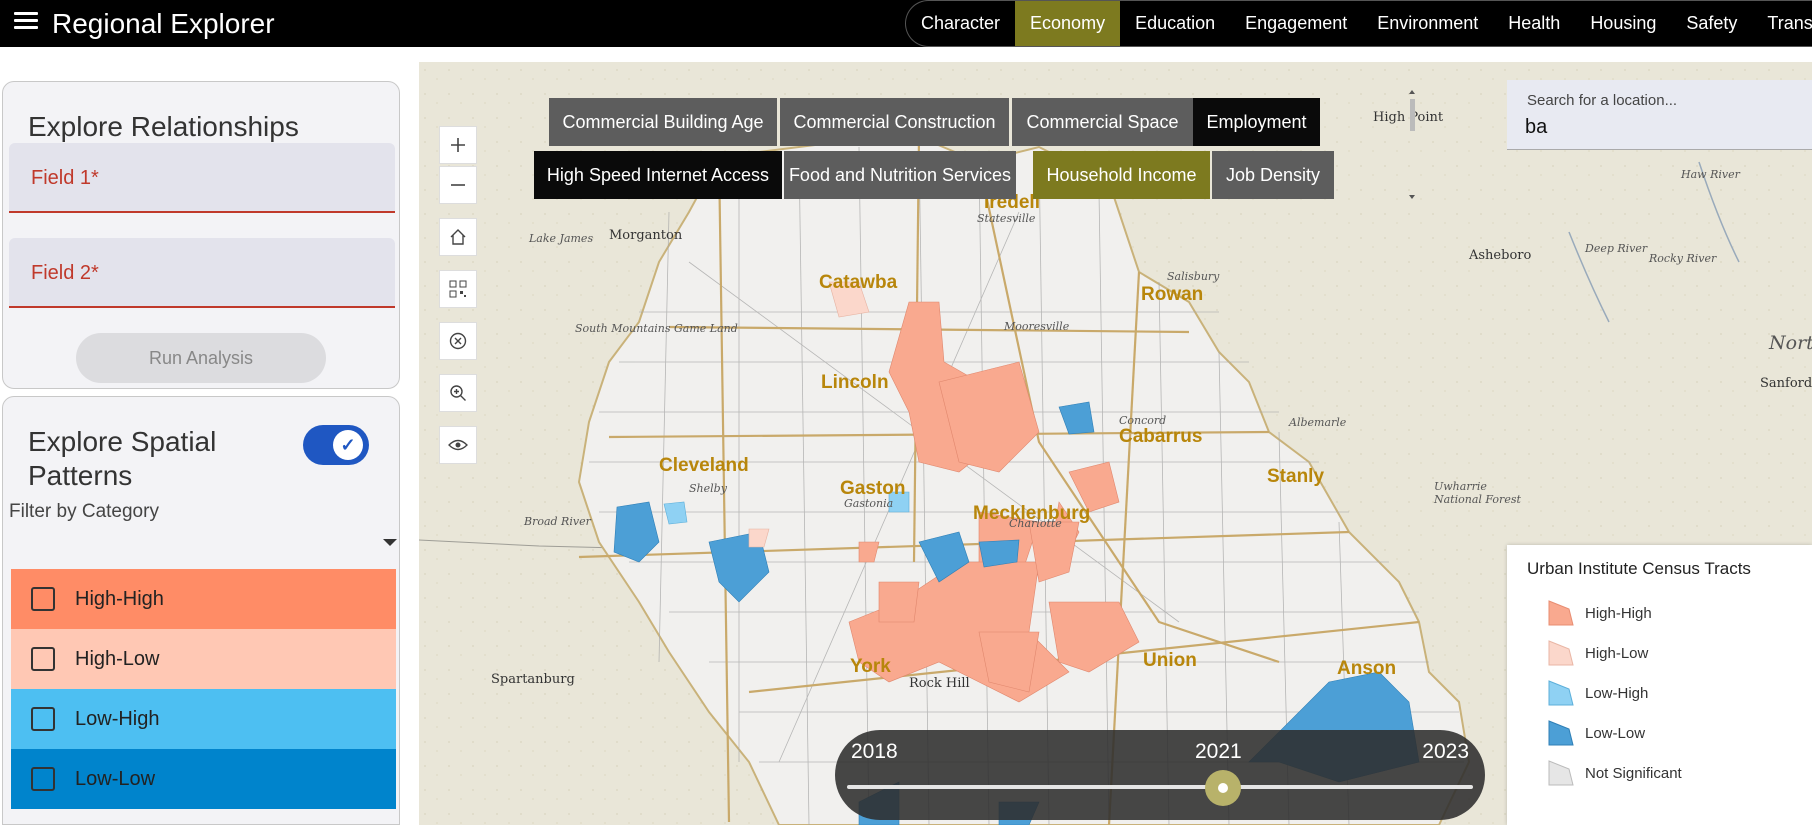 This screenshot has height=825, width=1812. What do you see at coordinates (1711, 23) in the screenshot?
I see `nav-safety: Safety` at bounding box center [1711, 23].